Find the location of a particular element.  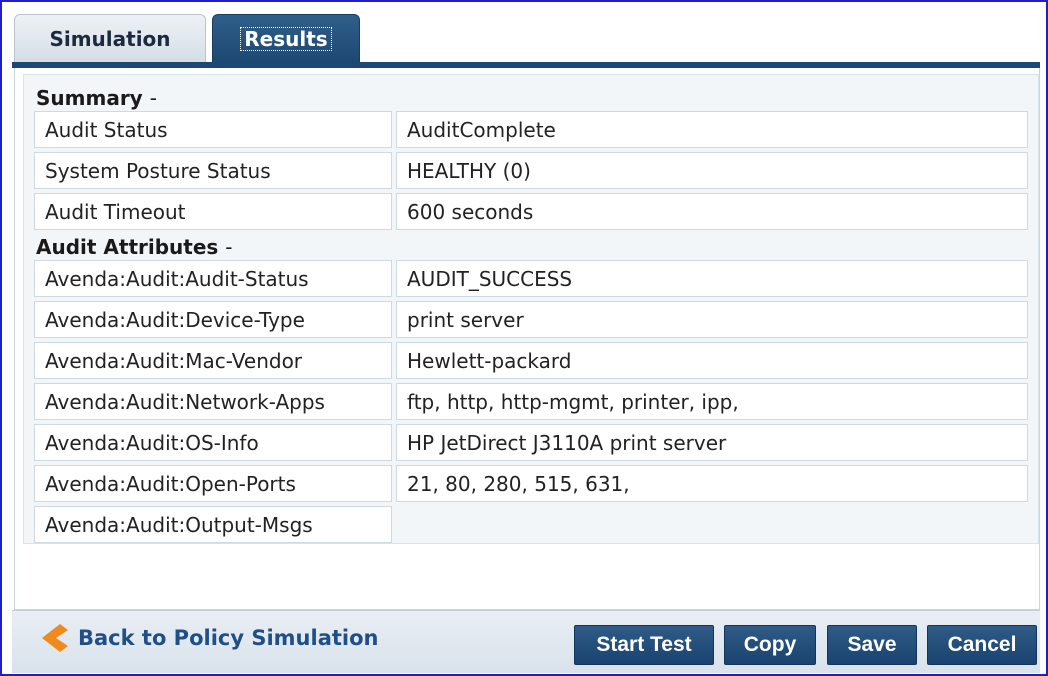

attribute-key: Avenda:Audit:OS-Info is located at coordinates (213, 442).